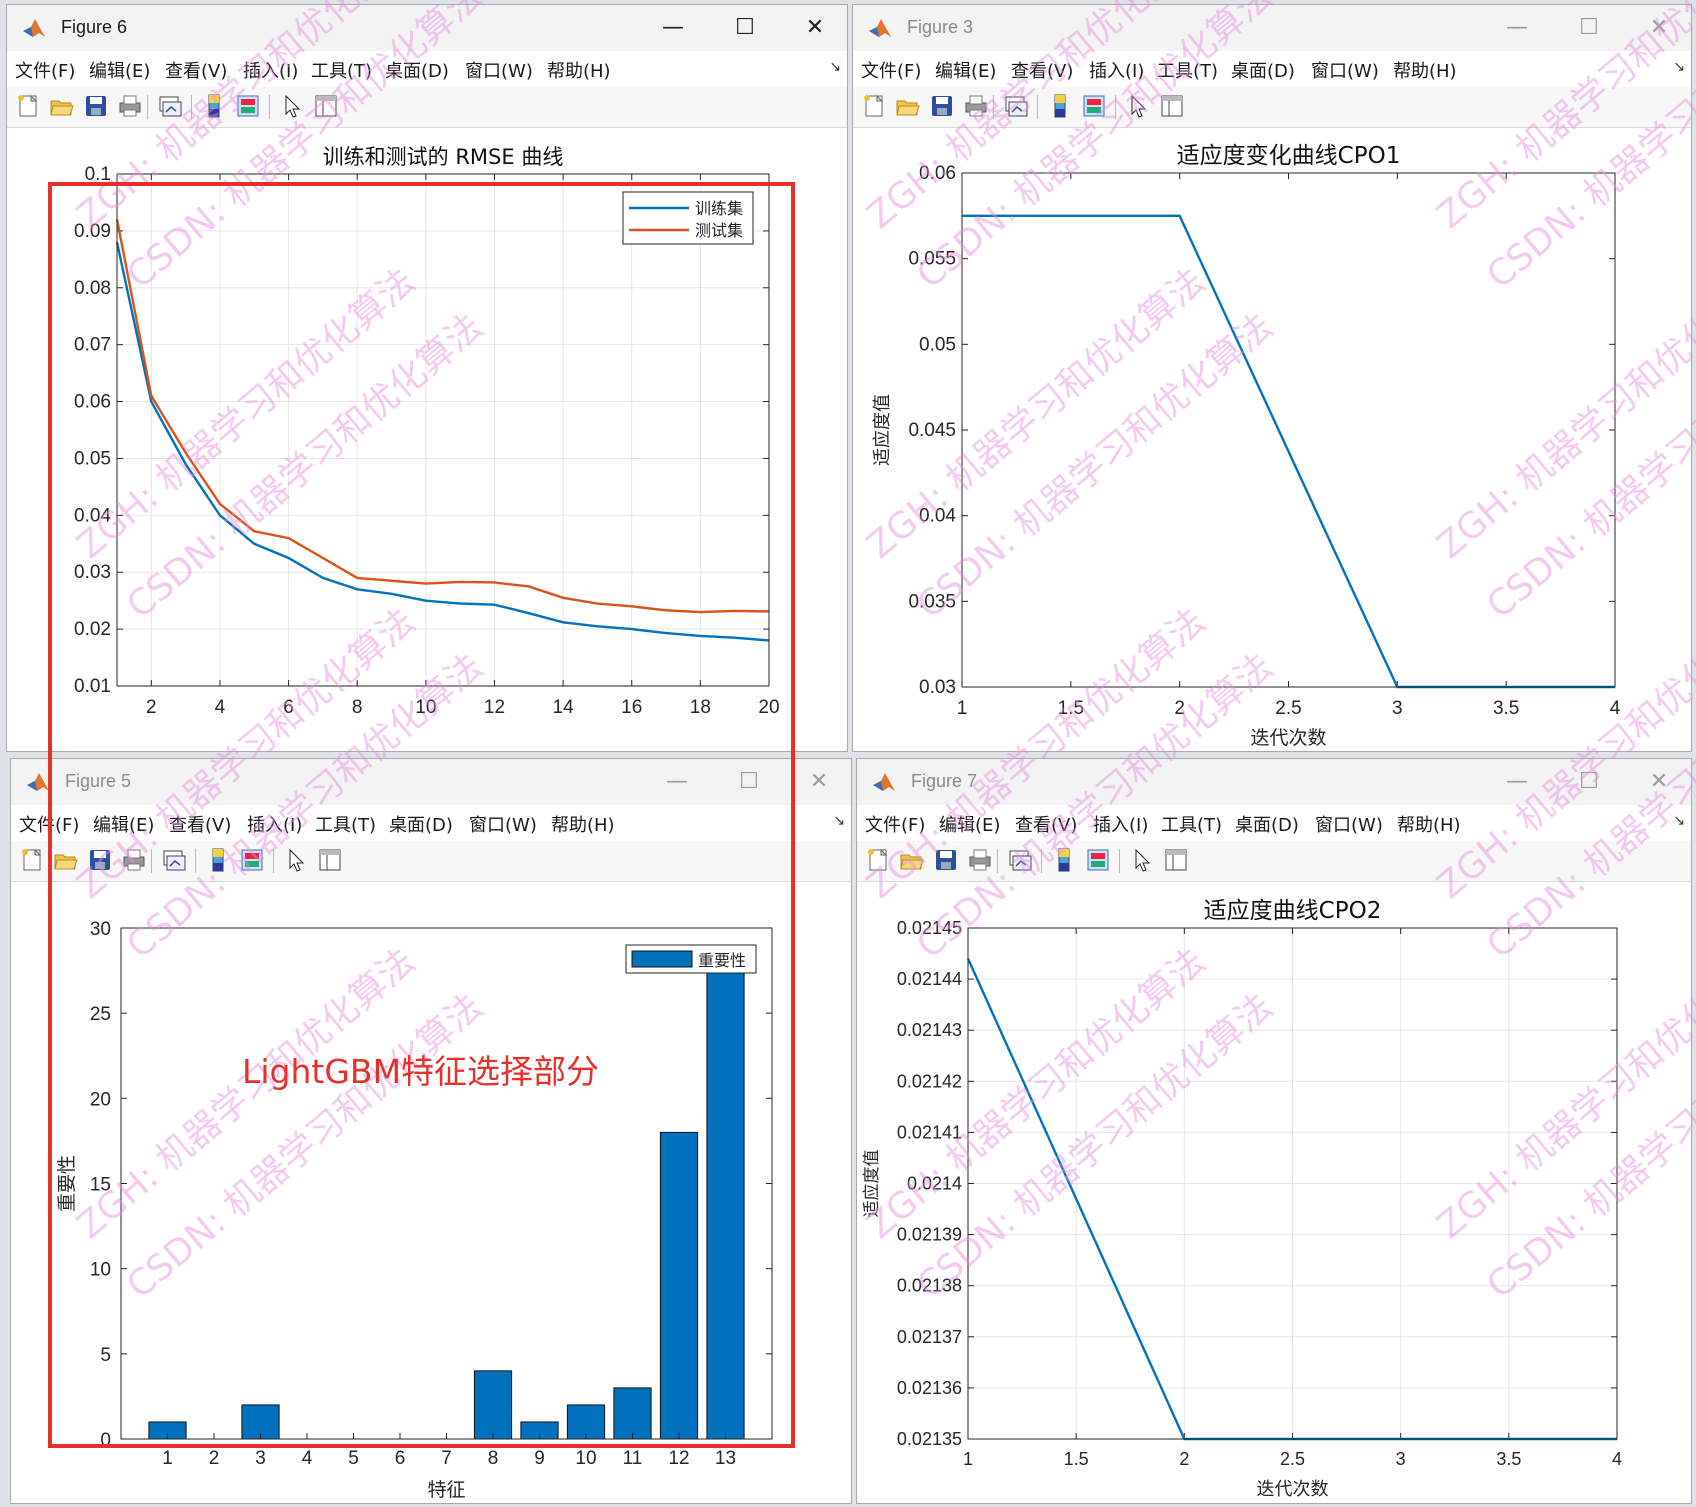 Image resolution: width=1696 pixels, height=1507 pixels. I want to click on y-axis-label: 适应度值, so click(882, 430).